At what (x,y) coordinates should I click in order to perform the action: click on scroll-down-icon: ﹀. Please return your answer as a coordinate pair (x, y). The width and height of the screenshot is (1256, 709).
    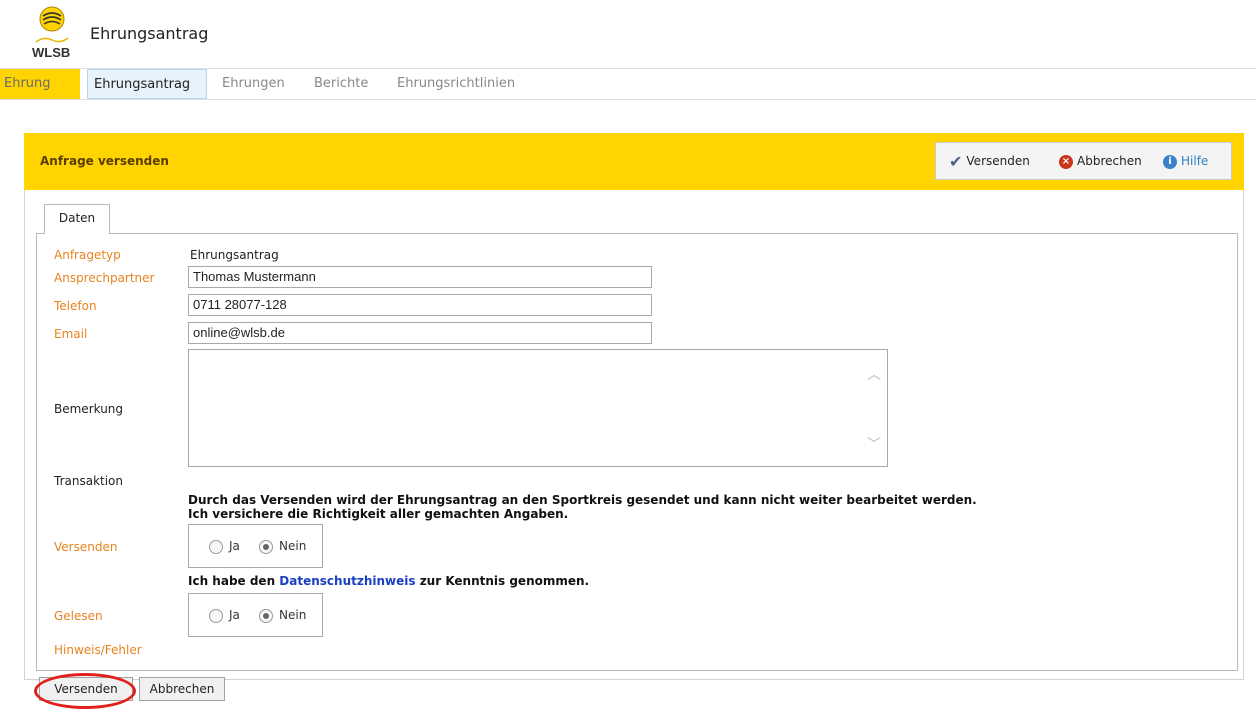
    Looking at the image, I should click on (874, 444).